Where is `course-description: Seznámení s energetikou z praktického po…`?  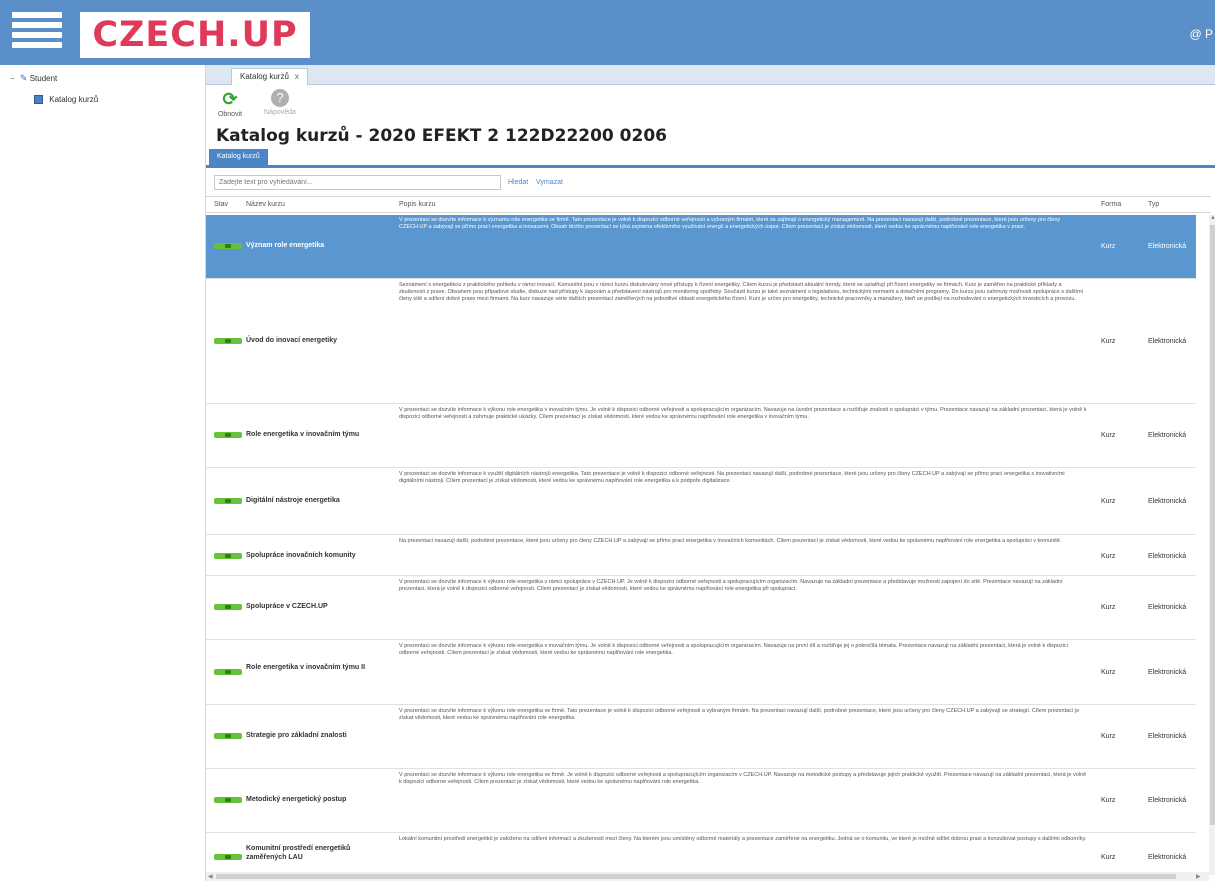
course-description: Seznámení s energetikou z praktického po… is located at coordinates (741, 292).